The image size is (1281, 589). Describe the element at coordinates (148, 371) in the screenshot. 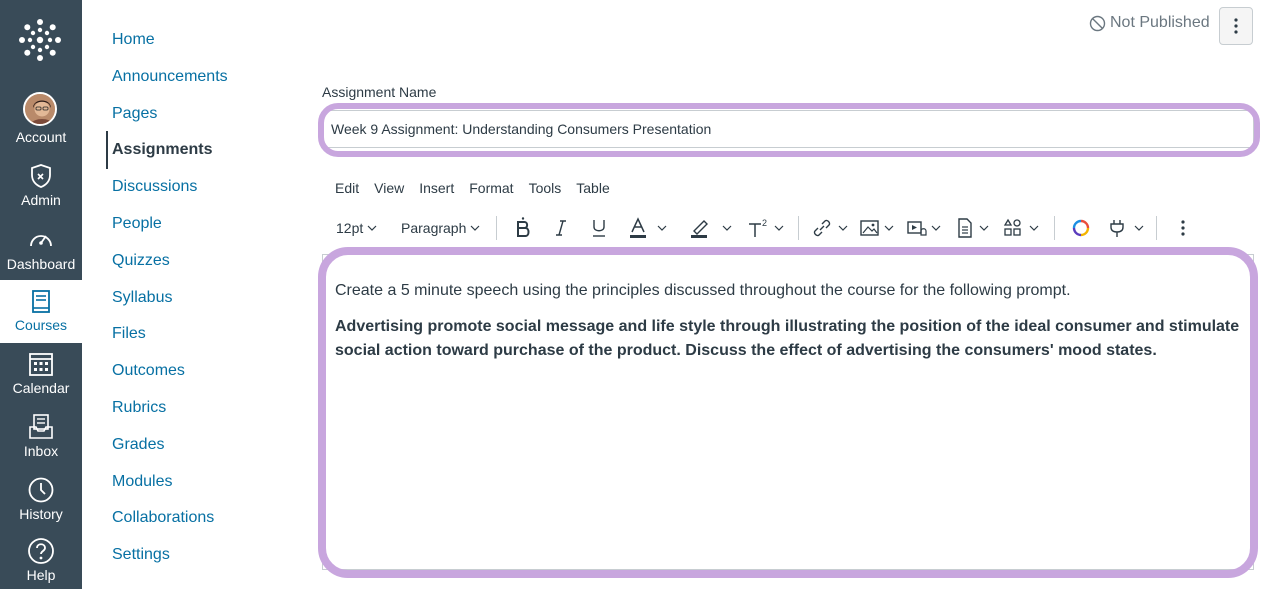

I see `course-nav-outcomes: Outcomes` at that location.